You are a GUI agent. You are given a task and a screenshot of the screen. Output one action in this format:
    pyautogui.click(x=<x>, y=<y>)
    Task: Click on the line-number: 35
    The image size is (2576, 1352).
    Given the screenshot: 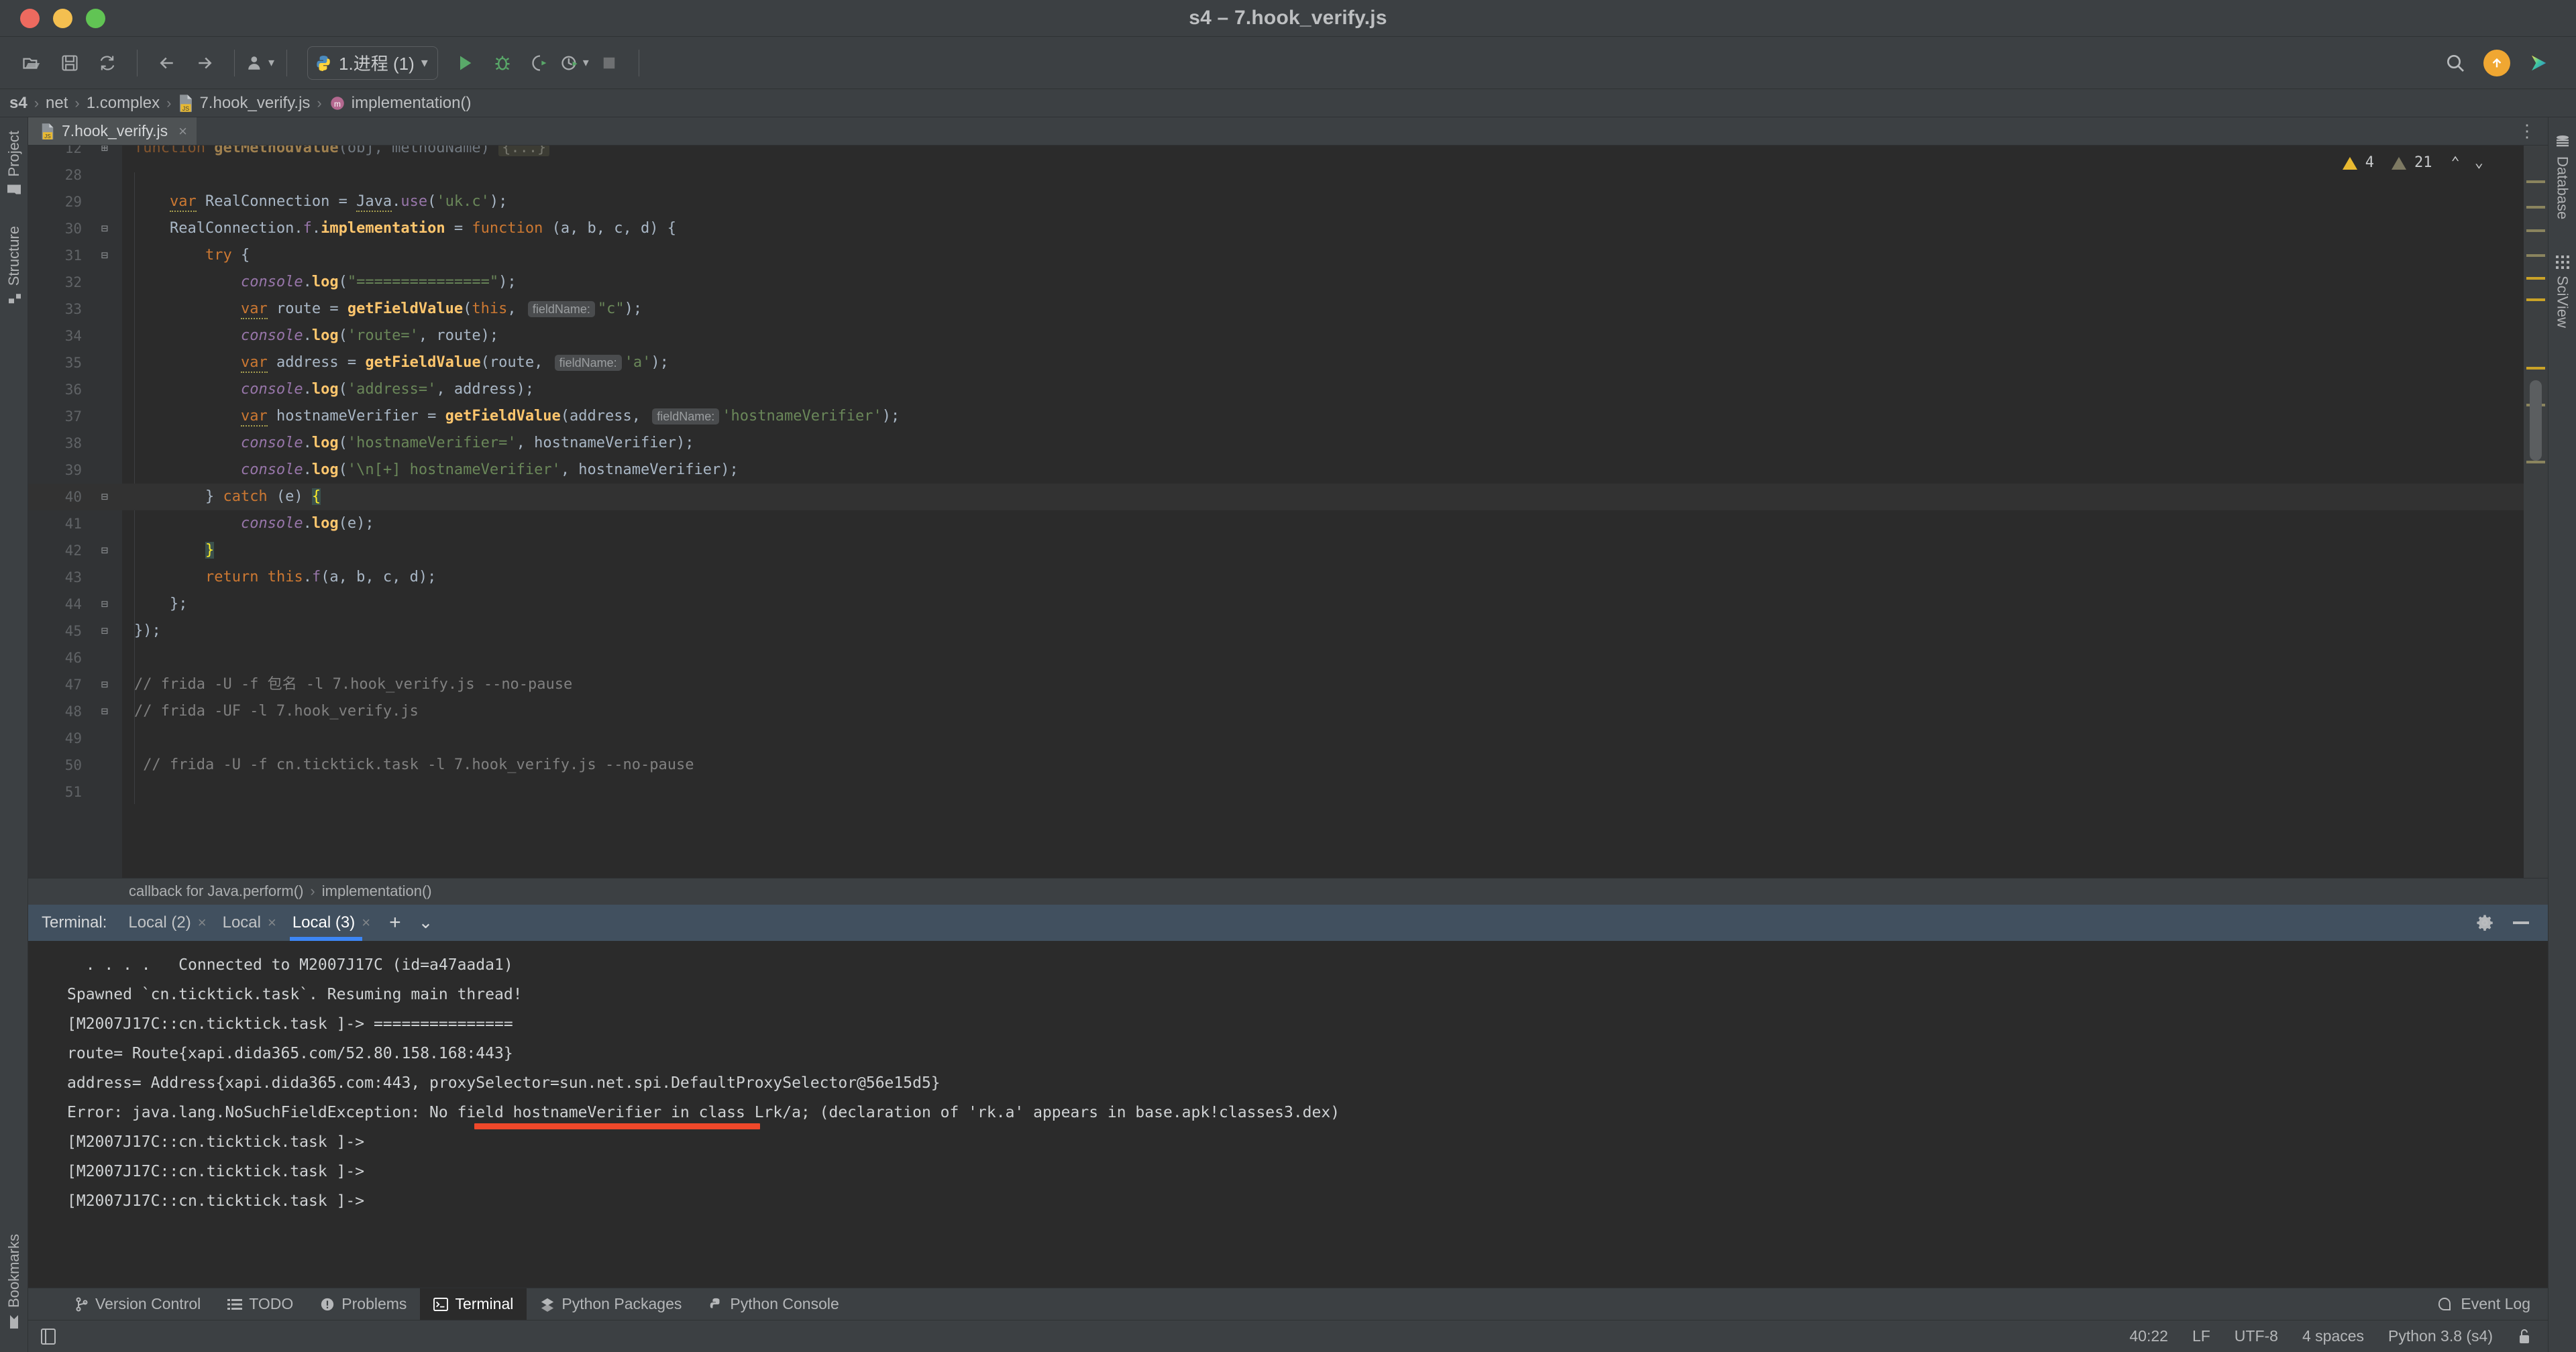 What is the action you would take?
    pyautogui.click(x=57, y=362)
    